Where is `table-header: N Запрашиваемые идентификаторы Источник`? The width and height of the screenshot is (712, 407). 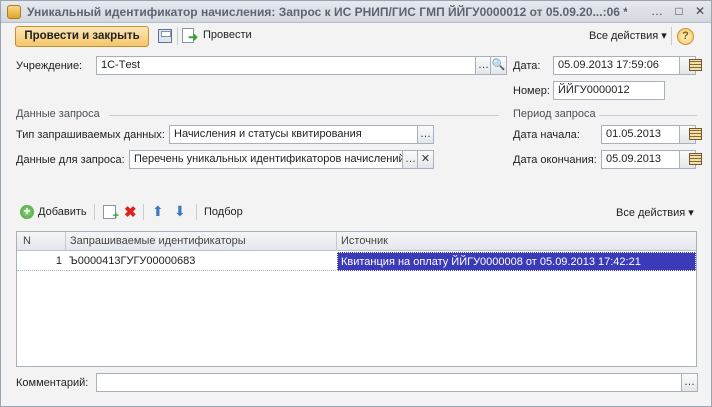
table-header: N Запрашиваемые идентификаторы Источник is located at coordinates (356, 241).